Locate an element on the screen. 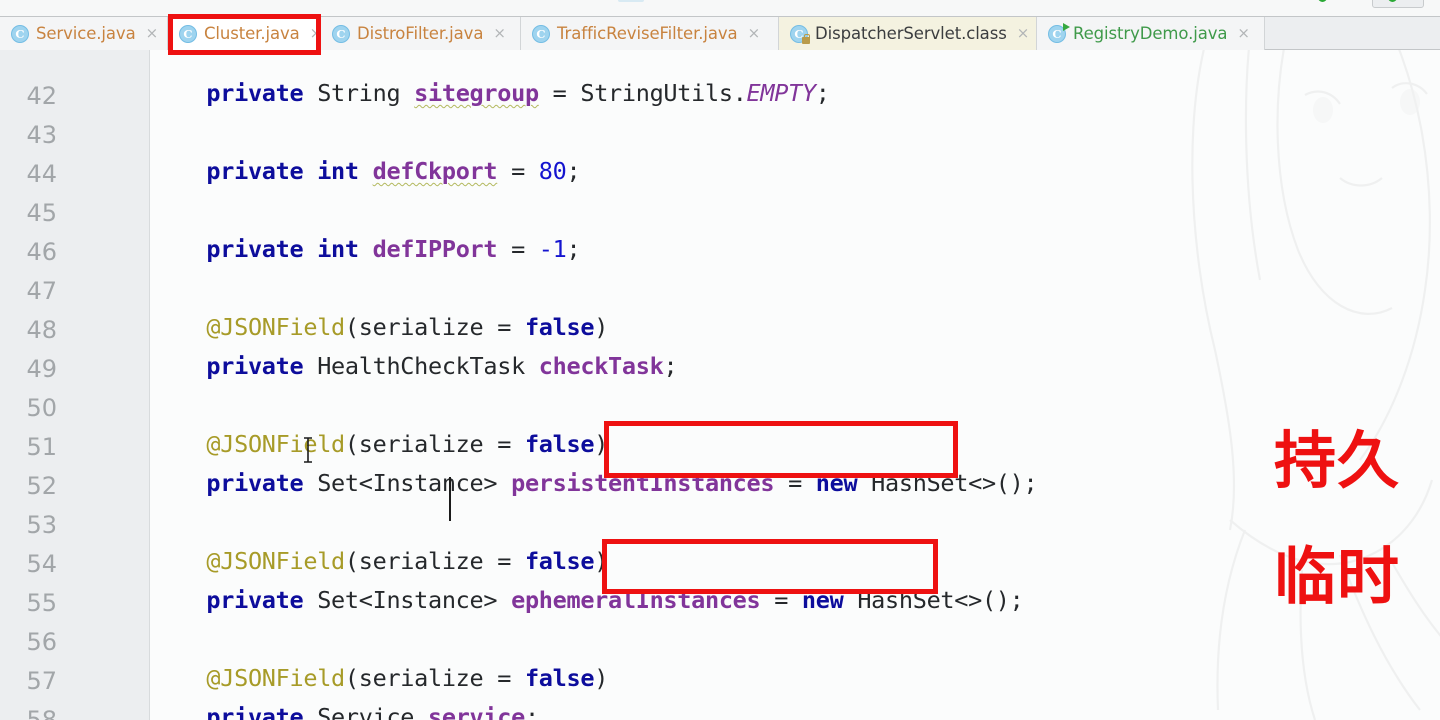  code-line-51: @JSONField(serialize = false) is located at coordinates (379, 444).